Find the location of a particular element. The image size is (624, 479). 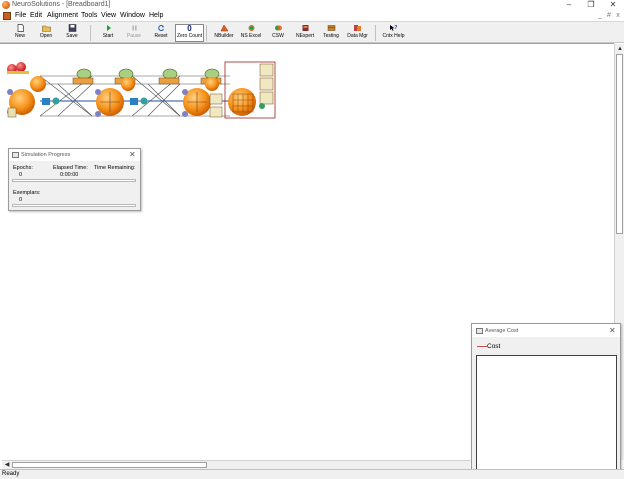

average-cost-window: Average Cost ✕ Cost is located at coordinates (546, 401).